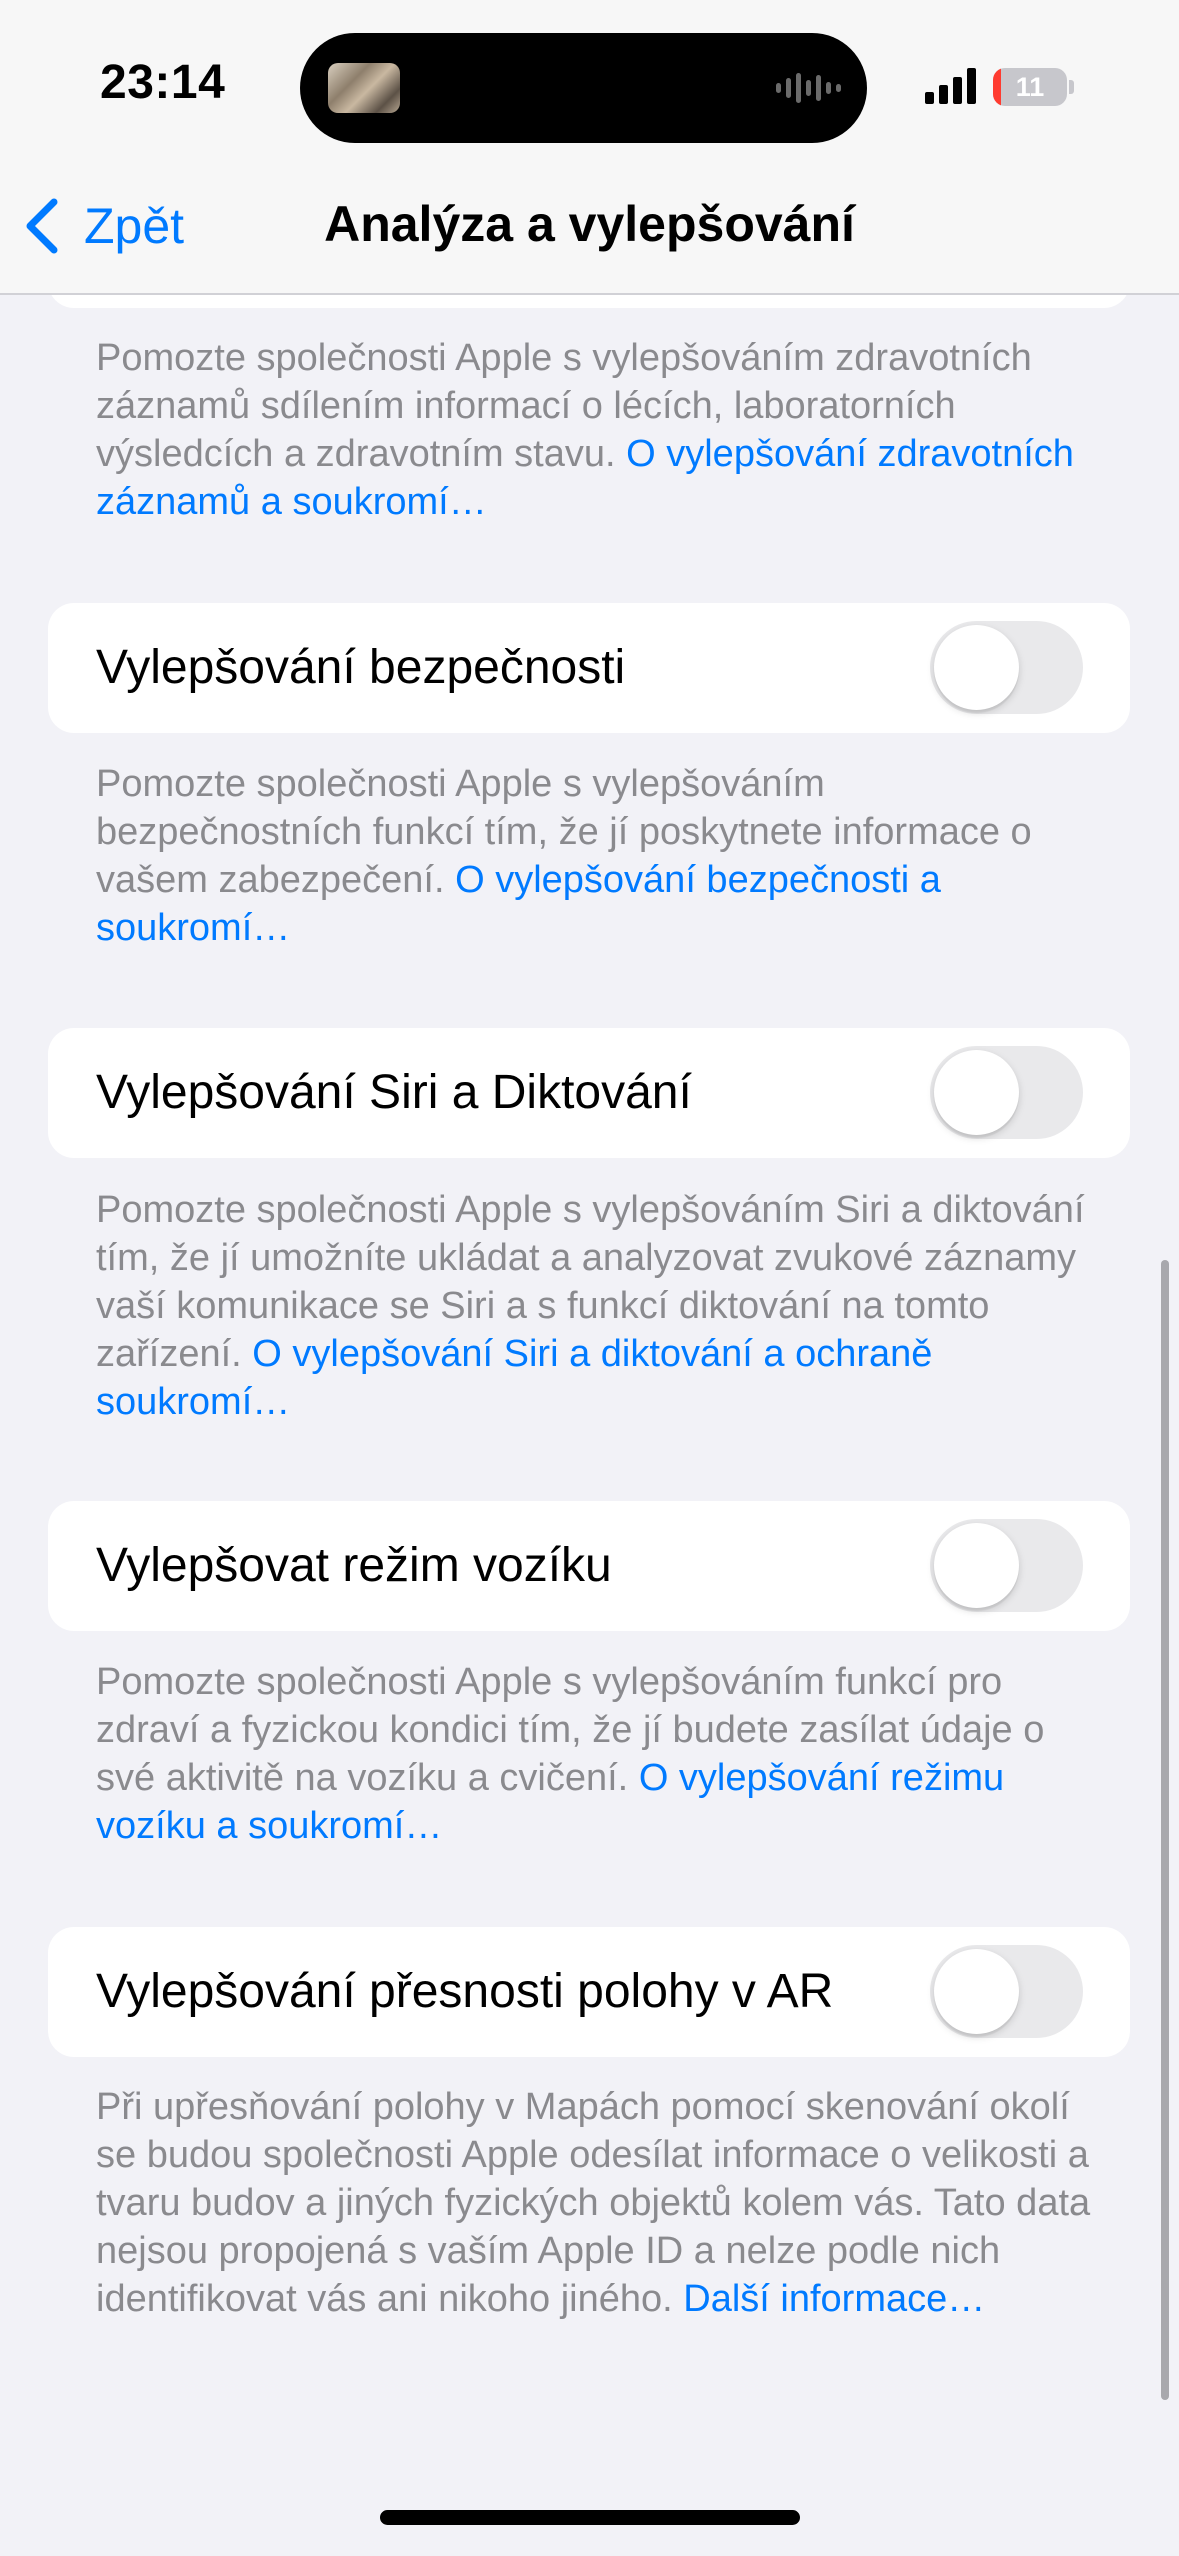 The image size is (1179, 2556). What do you see at coordinates (808, 88) in the screenshot?
I see `audio-waveform-icon` at bounding box center [808, 88].